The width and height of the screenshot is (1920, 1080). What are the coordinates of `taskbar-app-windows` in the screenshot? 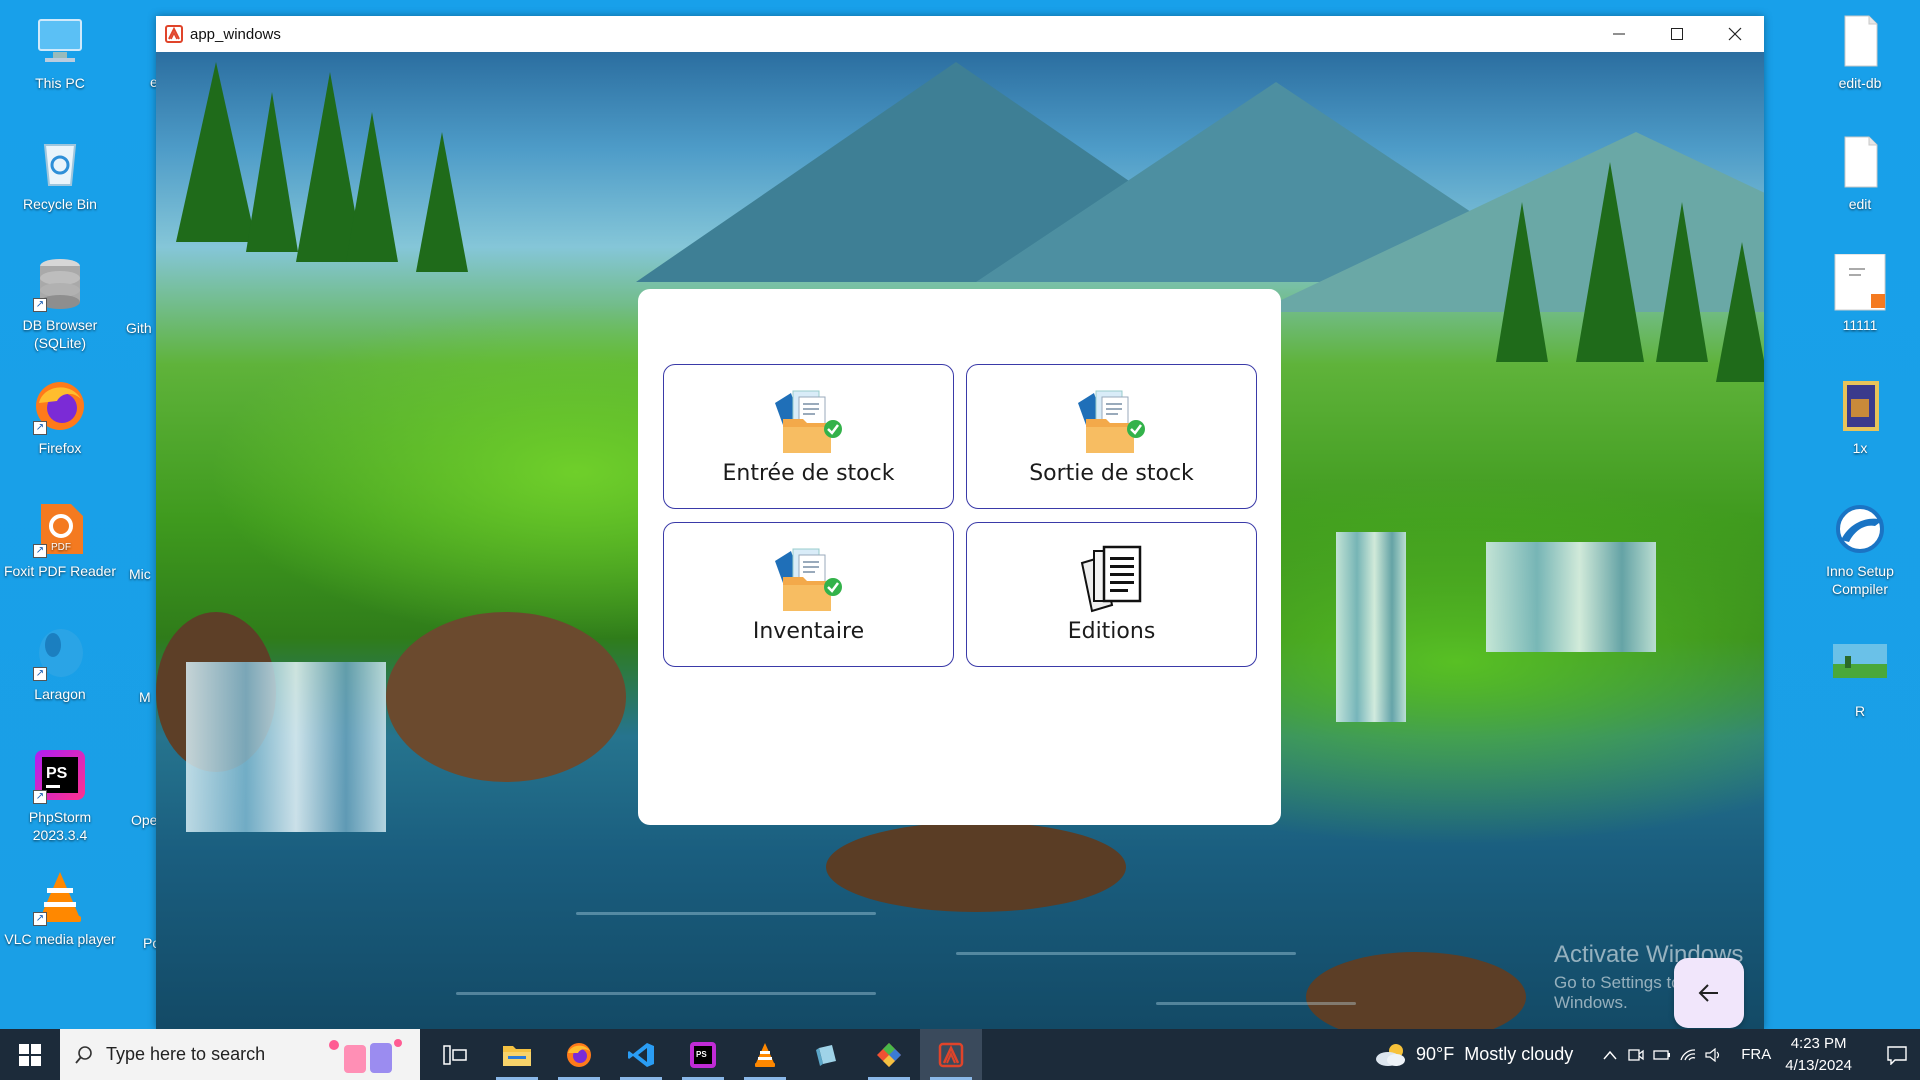 It's located at (951, 1054).